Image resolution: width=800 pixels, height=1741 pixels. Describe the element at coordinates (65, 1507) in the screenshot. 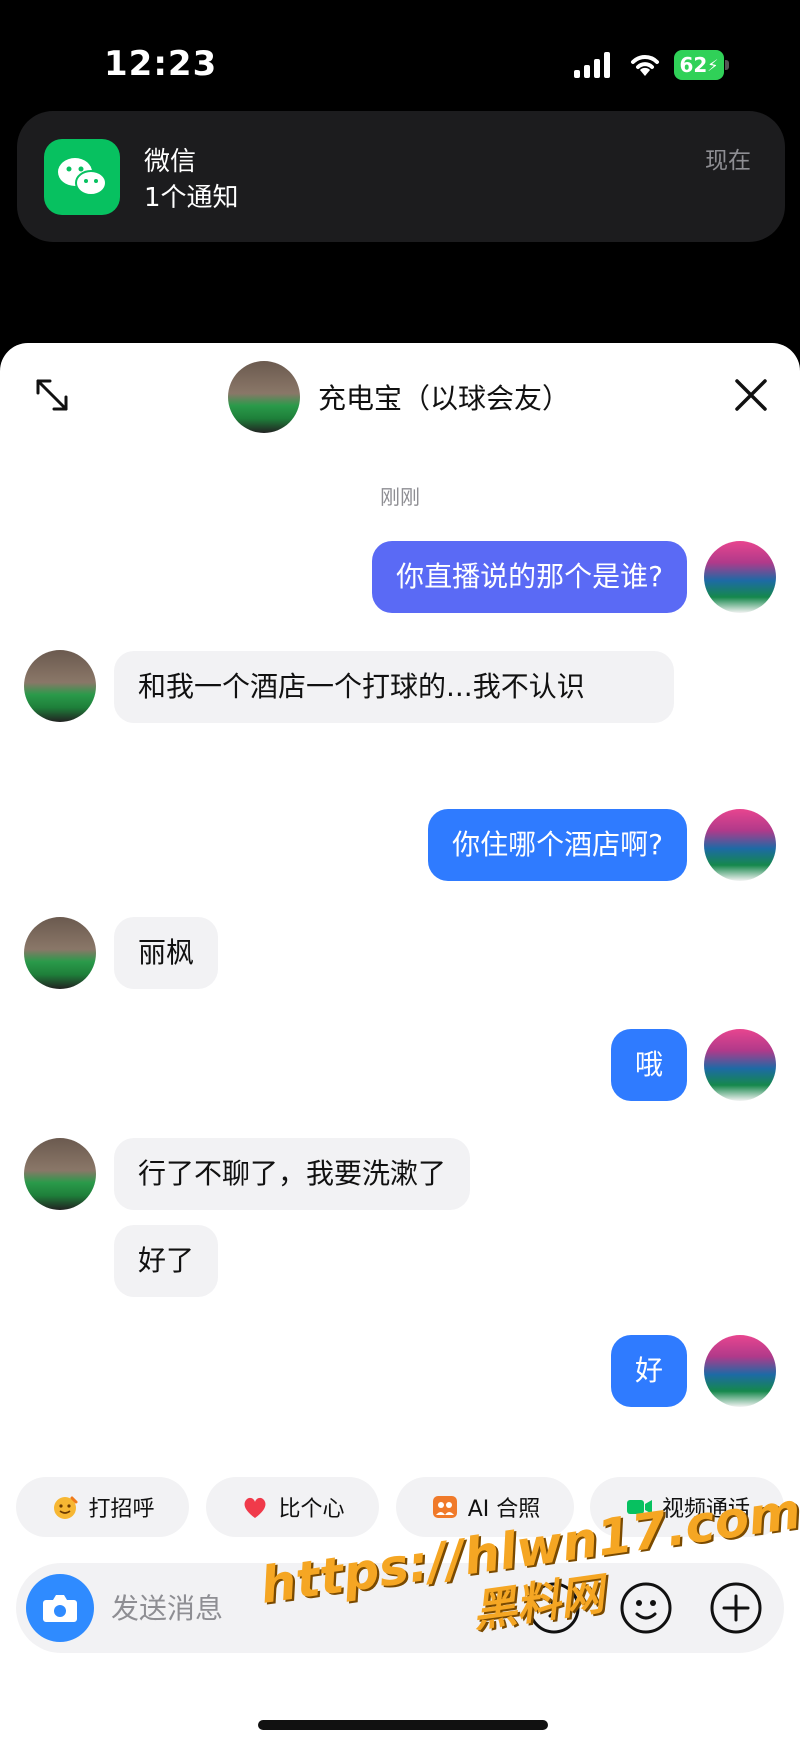

I see `wave-emoji-icon` at that location.